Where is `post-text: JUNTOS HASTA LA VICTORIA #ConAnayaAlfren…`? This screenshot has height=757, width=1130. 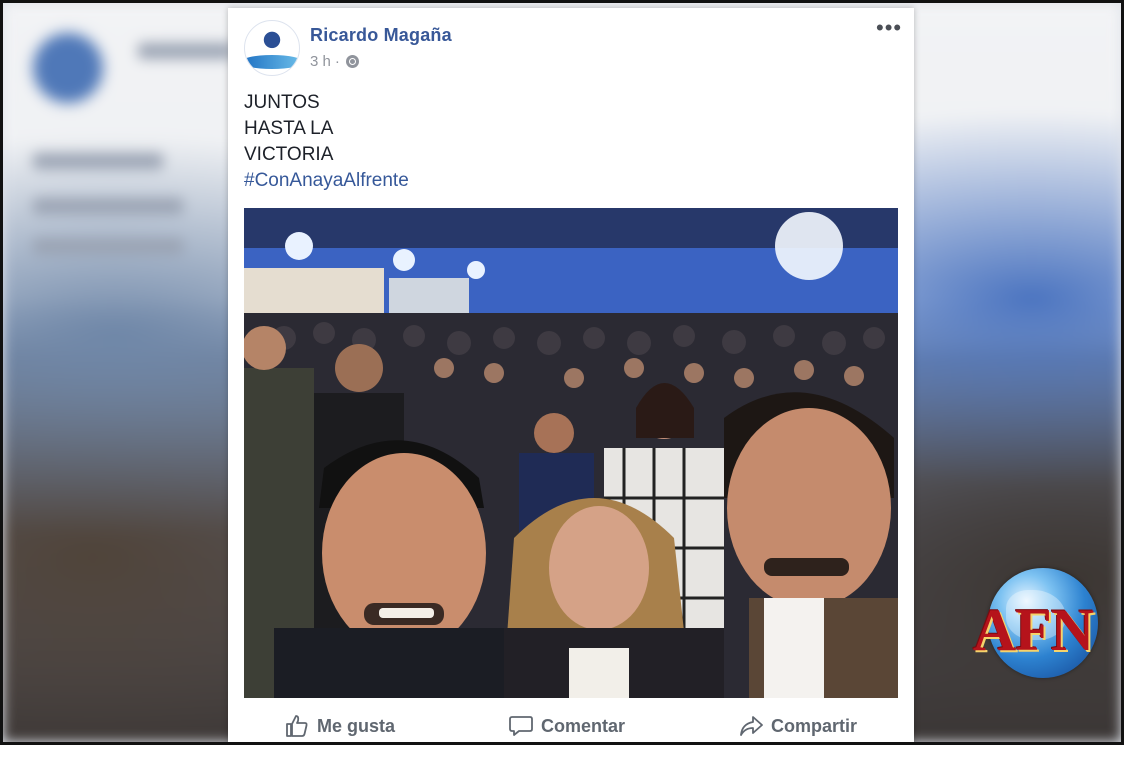
post-text: JUNTOS HASTA LA VICTORIA #ConAnayaAlfren… is located at coordinates (326, 142).